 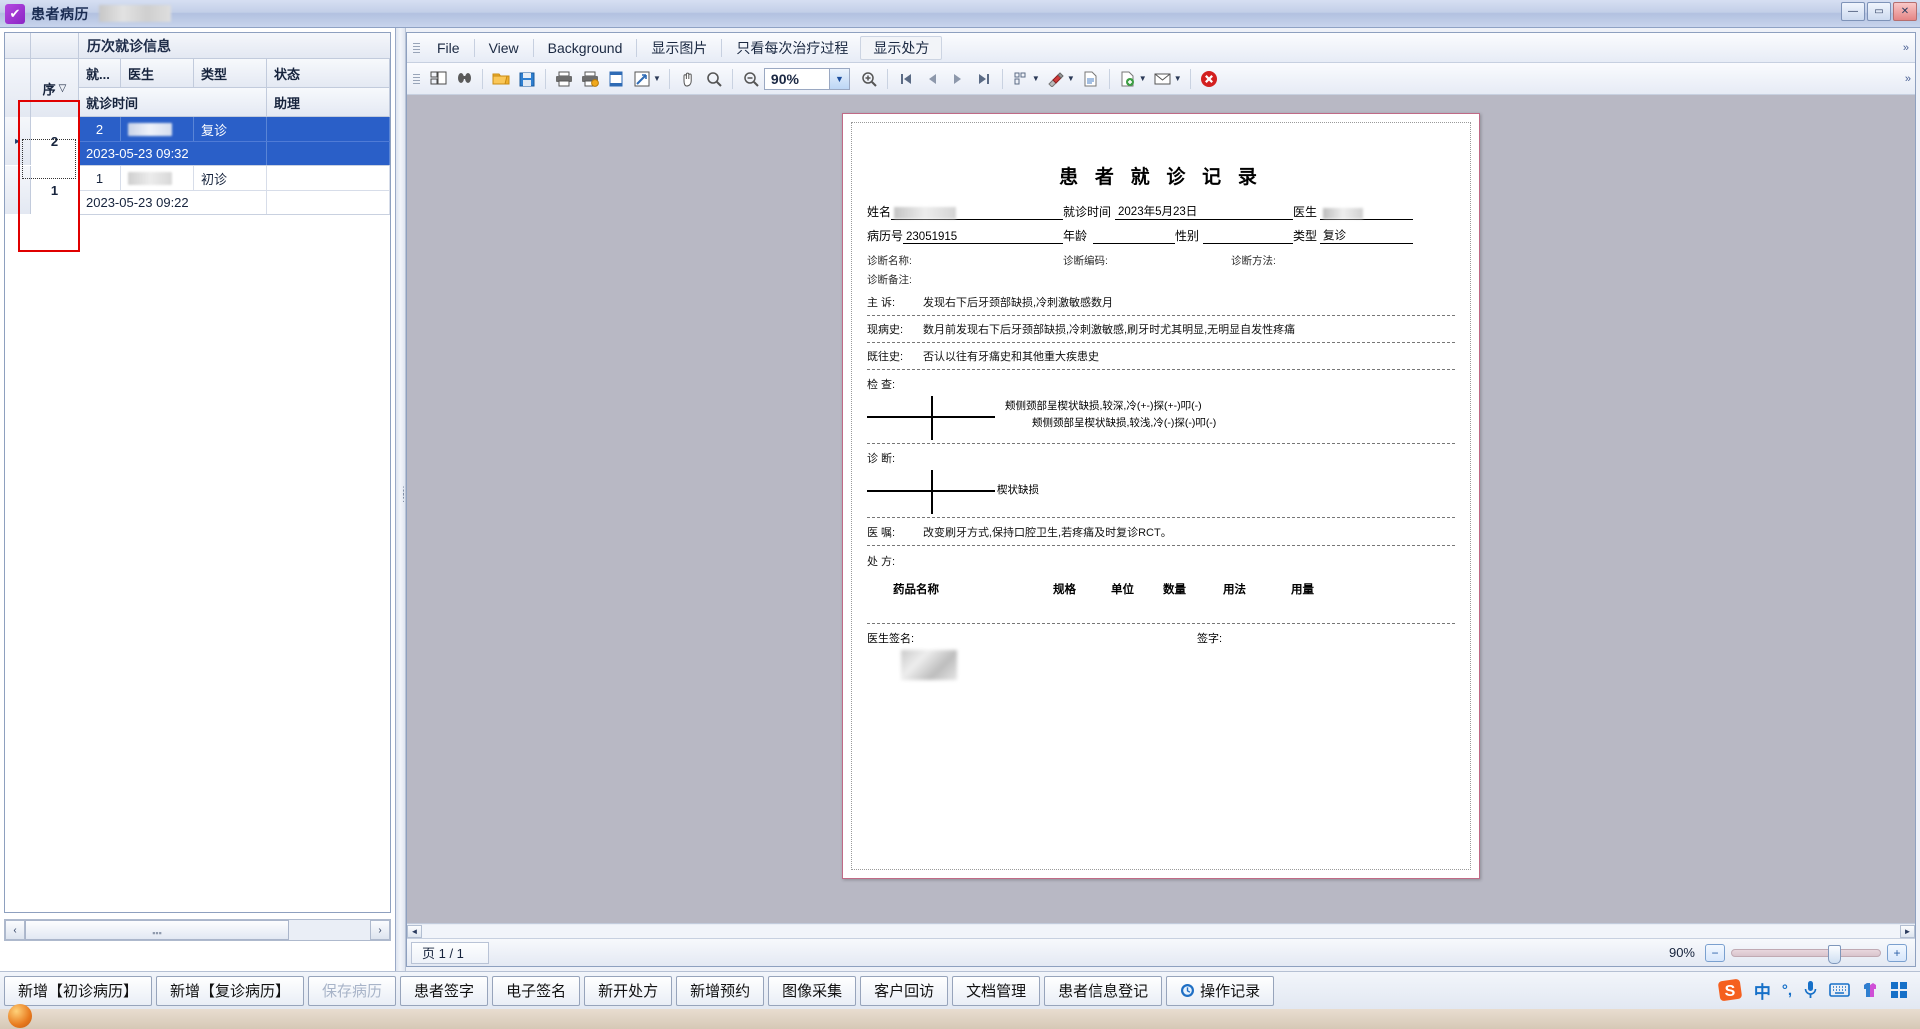 I want to click on row-data-region: 1 初诊 2023-05-23 09:22, so click(x=234, y=190).